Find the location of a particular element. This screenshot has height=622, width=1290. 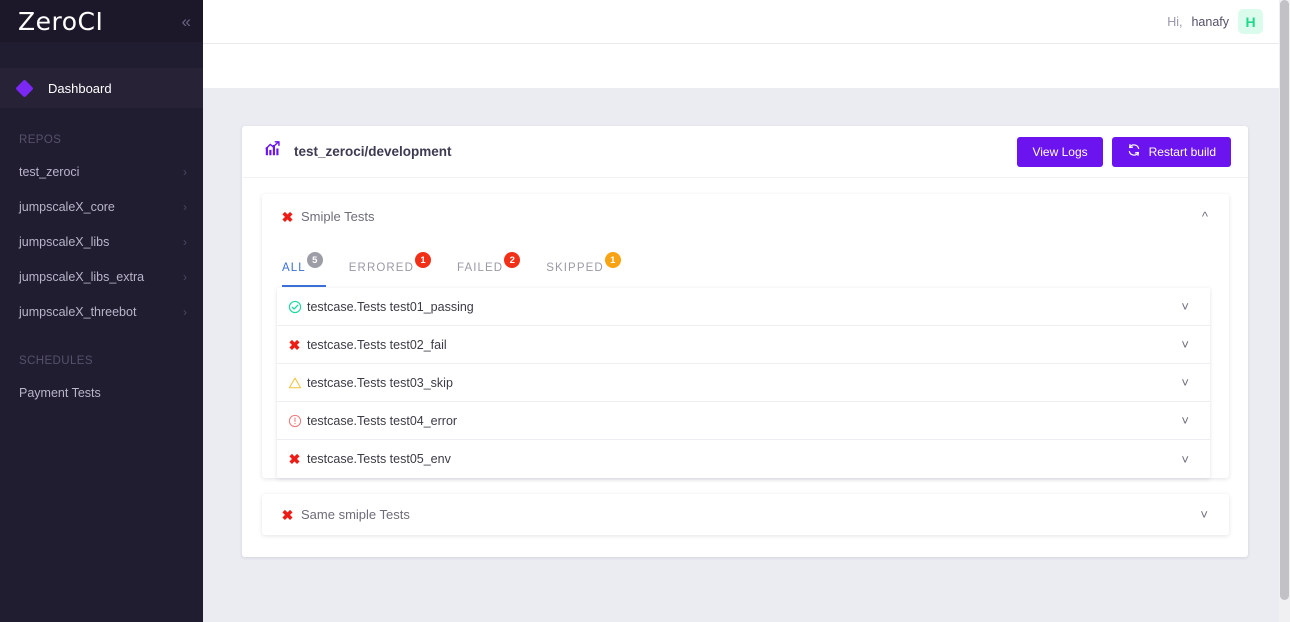

build-title: test_zeroci/development is located at coordinates (373, 151).